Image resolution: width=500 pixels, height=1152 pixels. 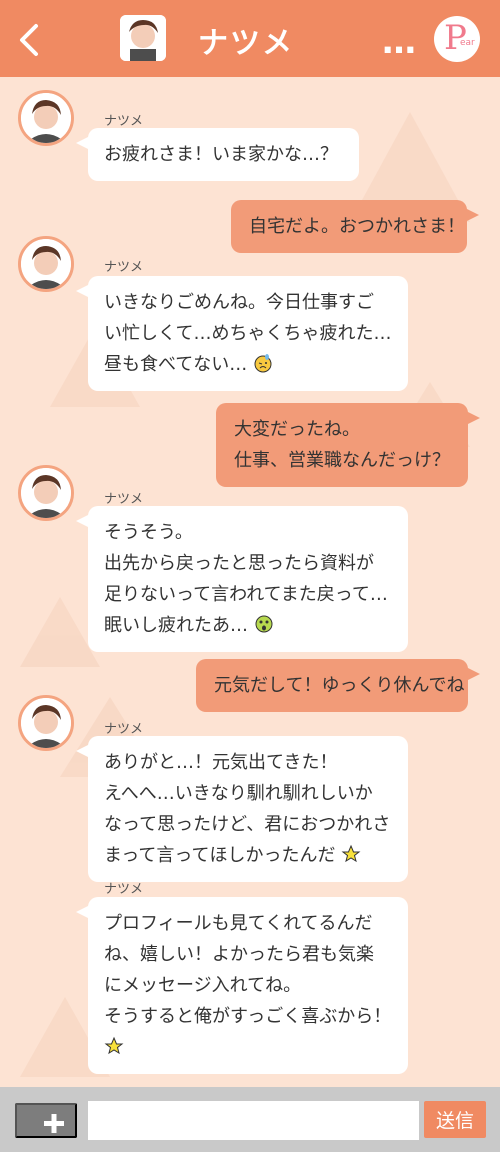 I want to click on message-line: そうすると俺がすっごく喜ぶから！, so click(x=248, y=1016).